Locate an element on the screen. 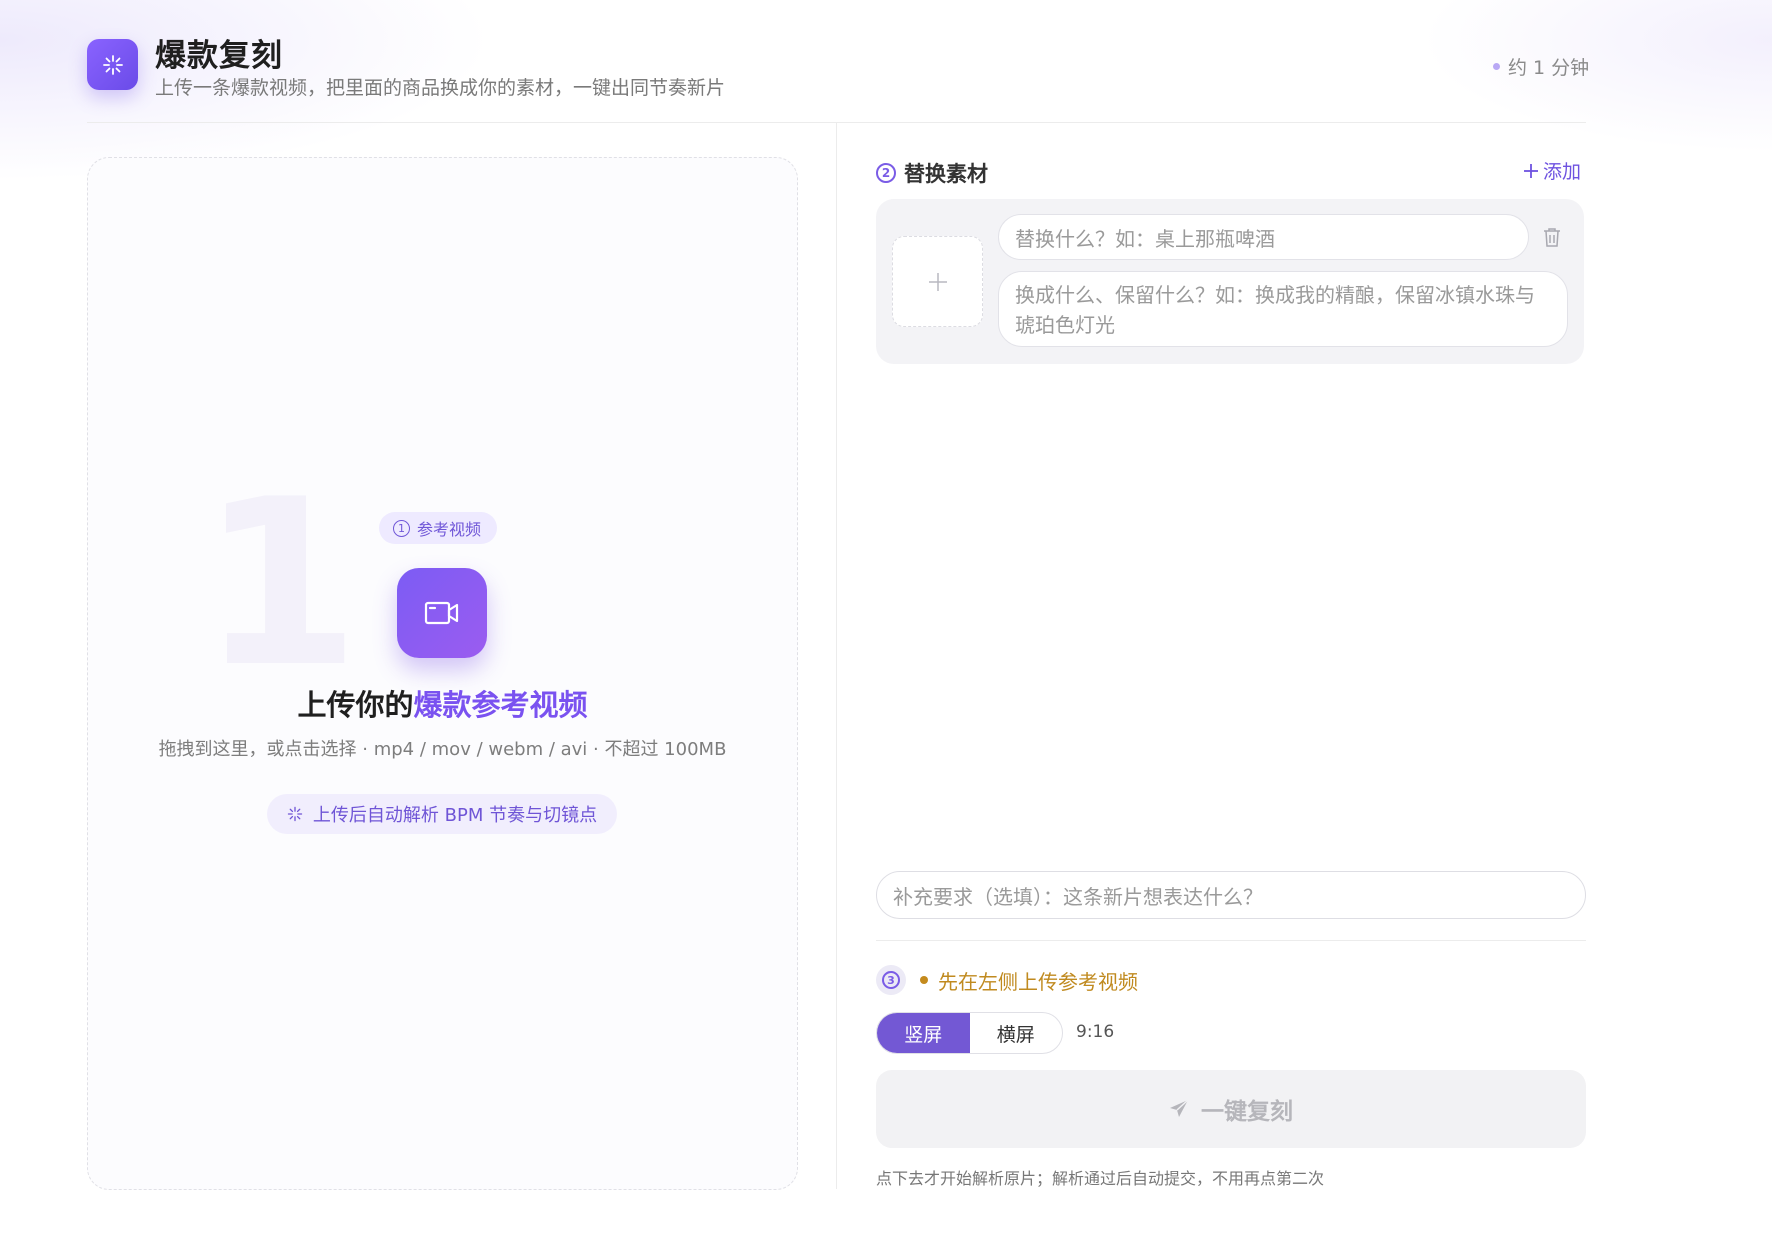 This screenshot has width=1772, height=1254. orientation-landscape-option: 横屏 is located at coordinates (1016, 1033).